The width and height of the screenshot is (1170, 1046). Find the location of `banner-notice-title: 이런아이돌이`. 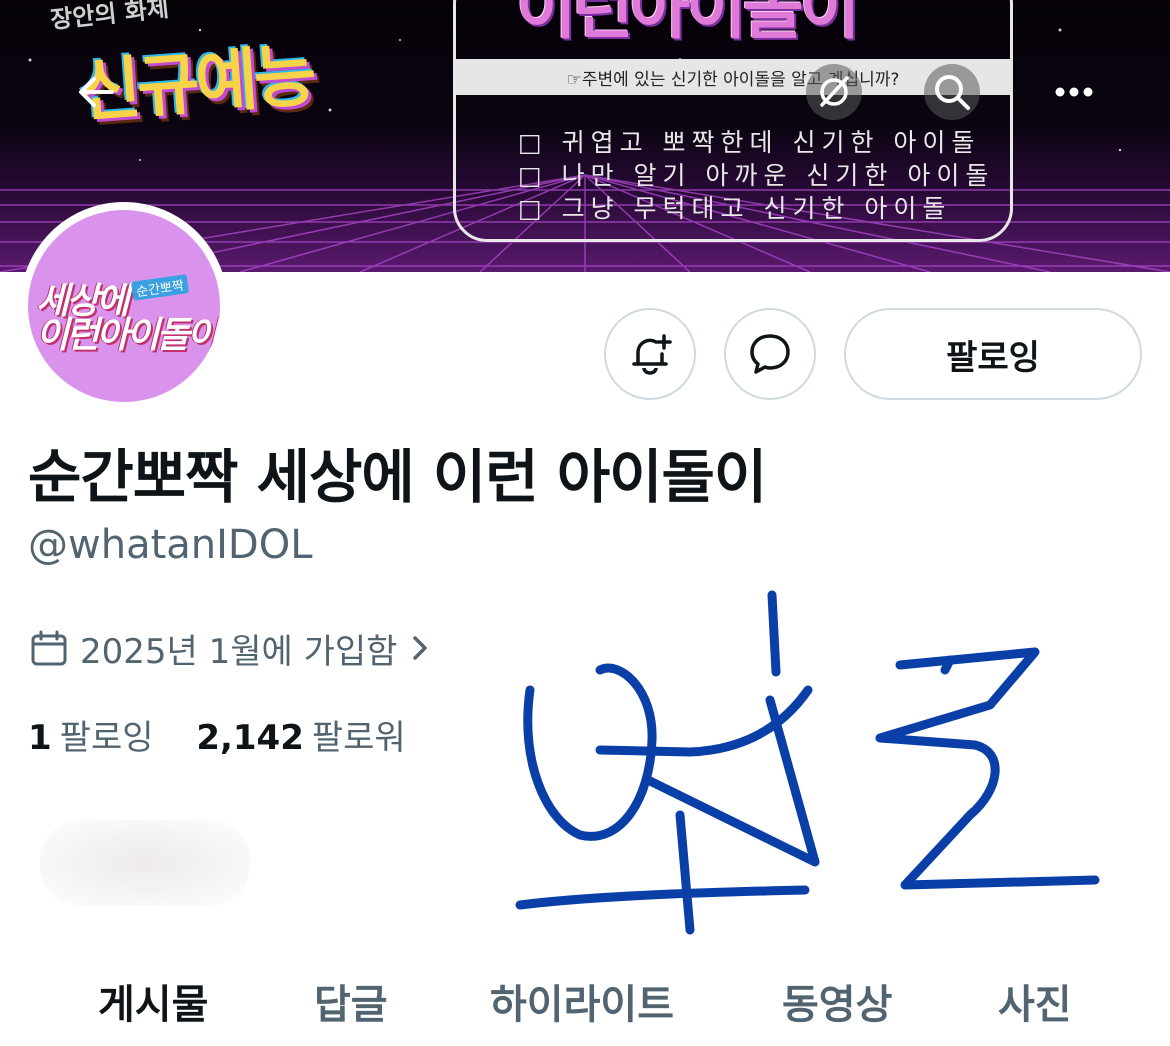

banner-notice-title: 이런아이돌이 is located at coordinates (688, 24).